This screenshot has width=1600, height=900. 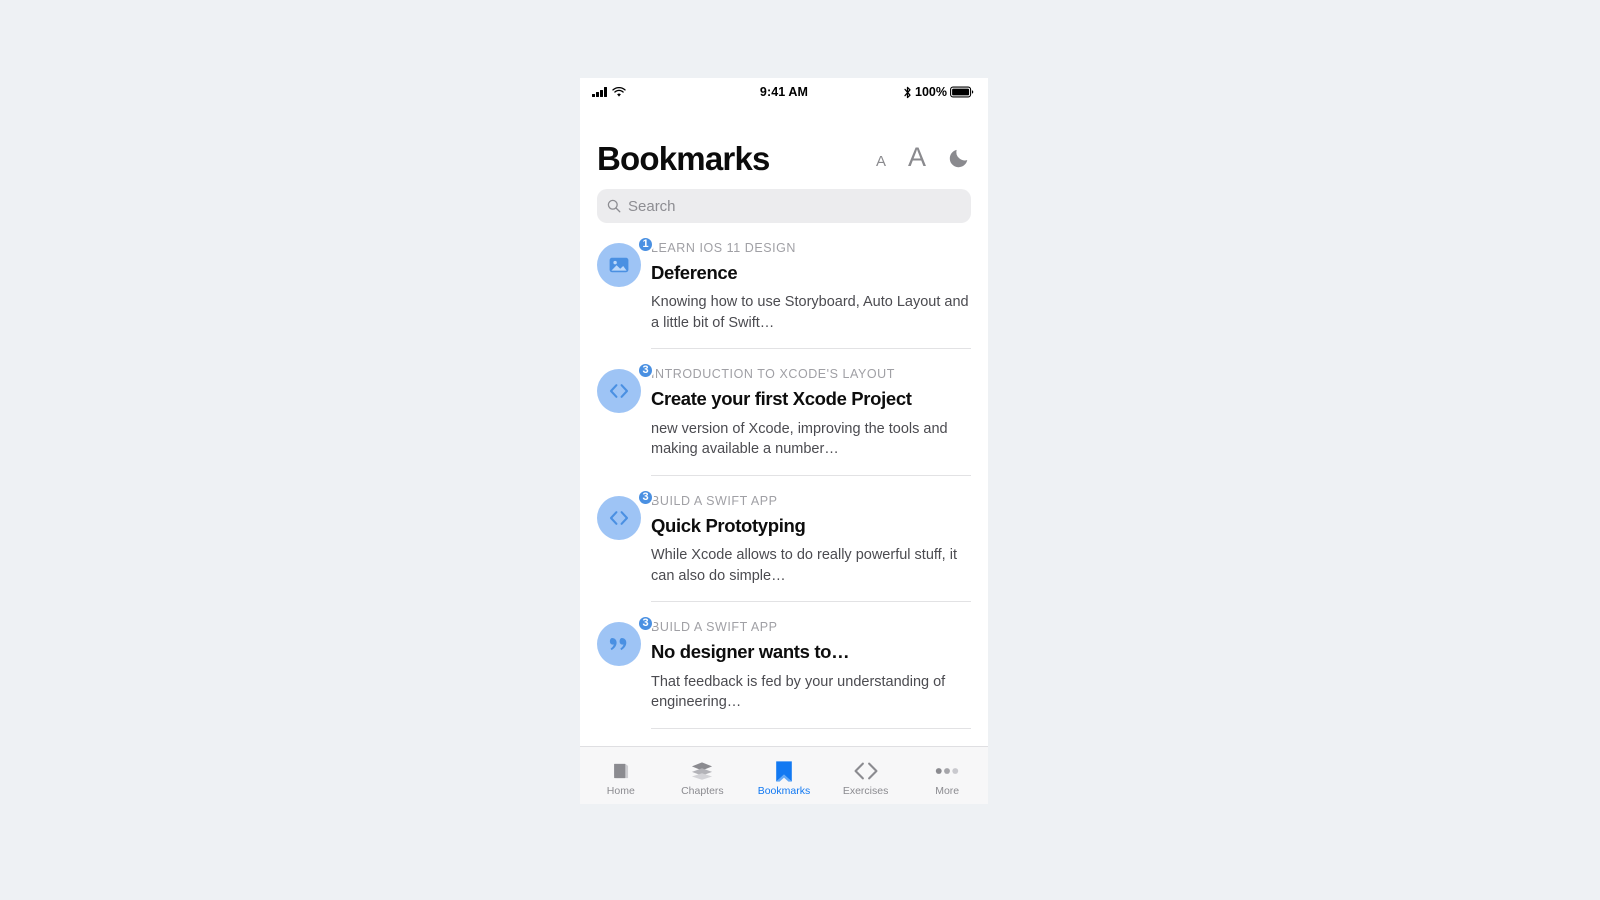 I want to click on letter-a-large-icon: A, so click(x=917, y=157).